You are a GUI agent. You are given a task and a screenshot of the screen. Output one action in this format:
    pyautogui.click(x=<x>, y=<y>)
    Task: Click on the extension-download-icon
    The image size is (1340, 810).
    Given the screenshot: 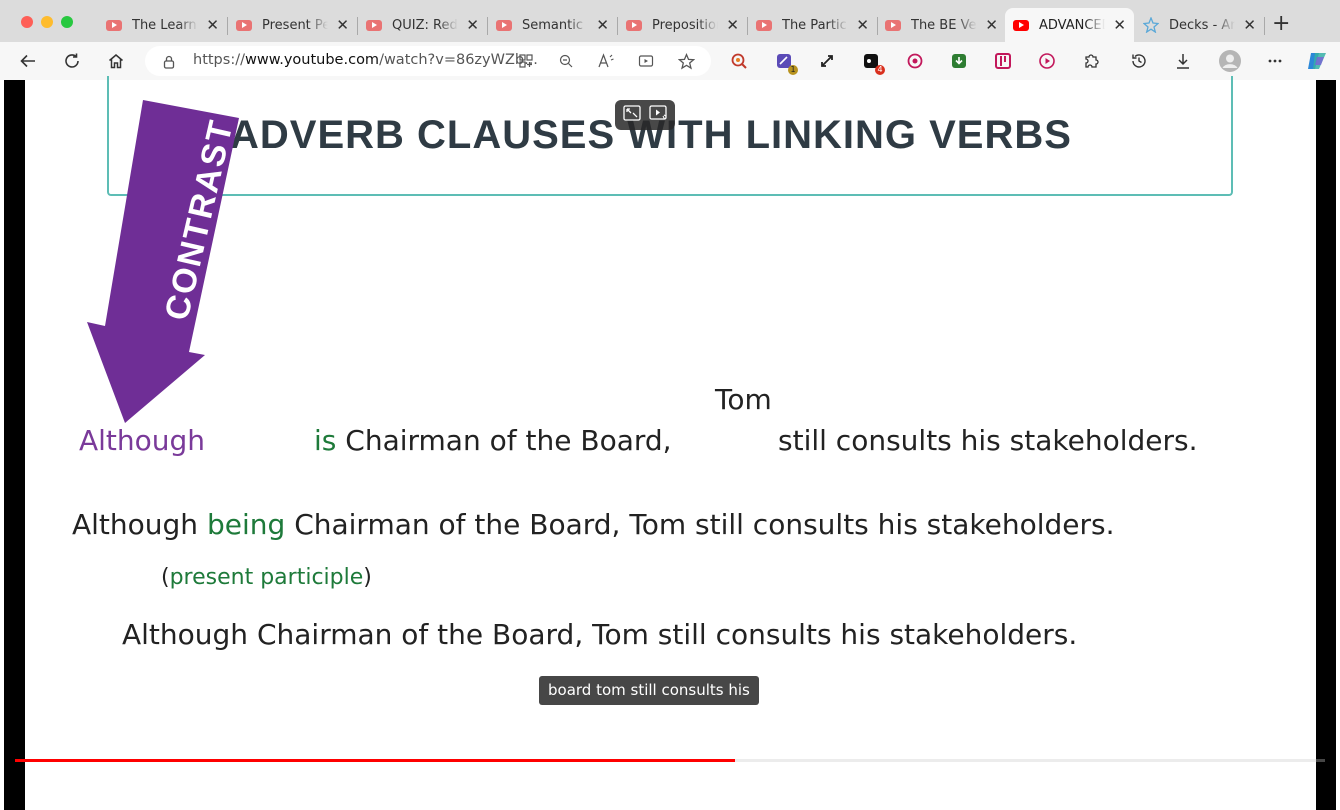 What is the action you would take?
    pyautogui.click(x=959, y=61)
    